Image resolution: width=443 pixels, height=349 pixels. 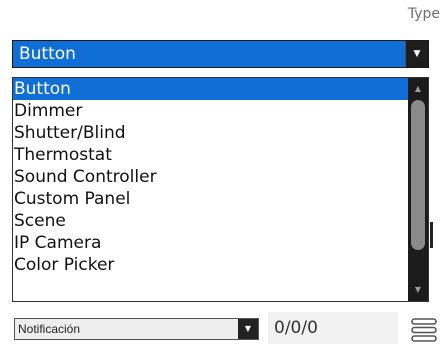 What do you see at coordinates (210, 155) in the screenshot?
I see `option-thermostat: Thermostat` at bounding box center [210, 155].